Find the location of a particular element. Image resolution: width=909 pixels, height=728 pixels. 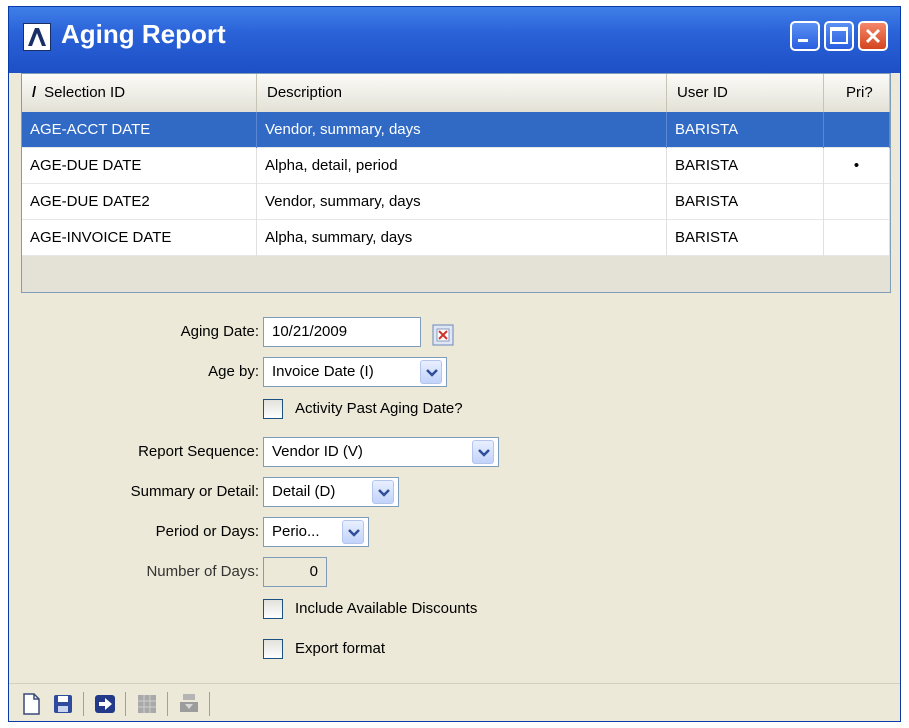

print-disabled-icon is located at coordinates (189, 703).